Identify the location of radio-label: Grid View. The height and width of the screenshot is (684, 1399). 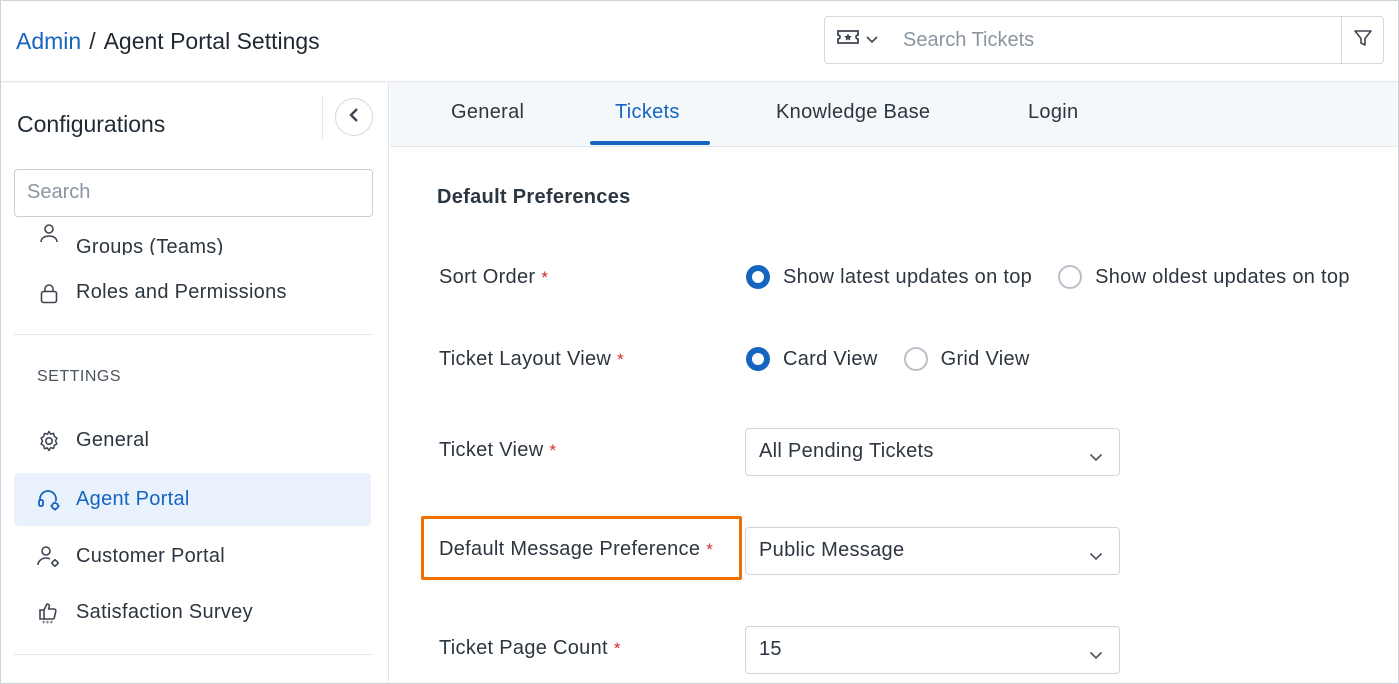
(985, 358).